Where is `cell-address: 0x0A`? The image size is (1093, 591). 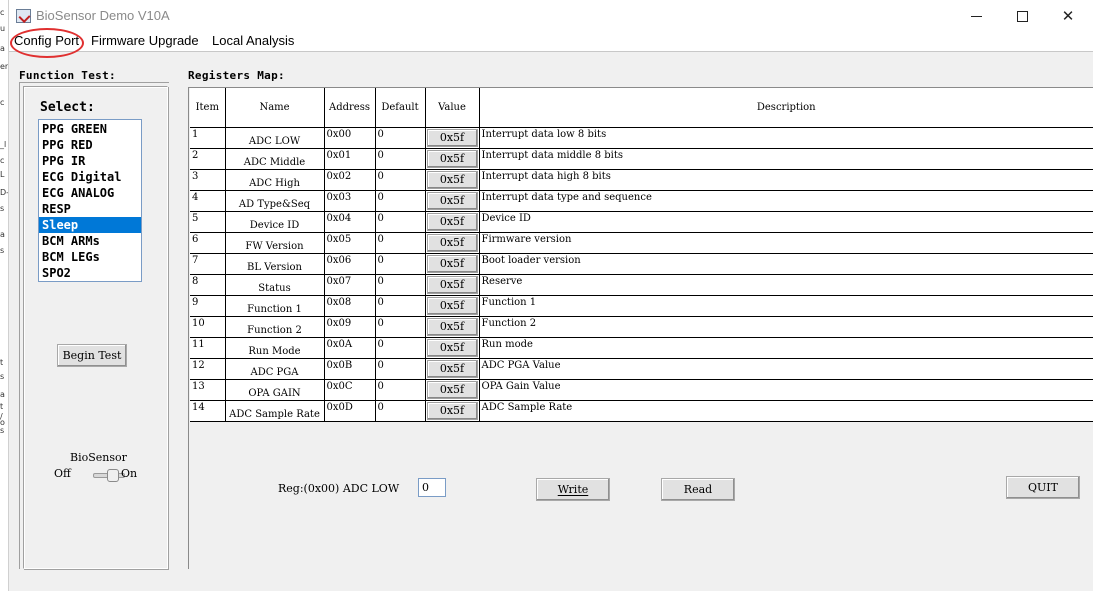
cell-address: 0x0A is located at coordinates (350, 348).